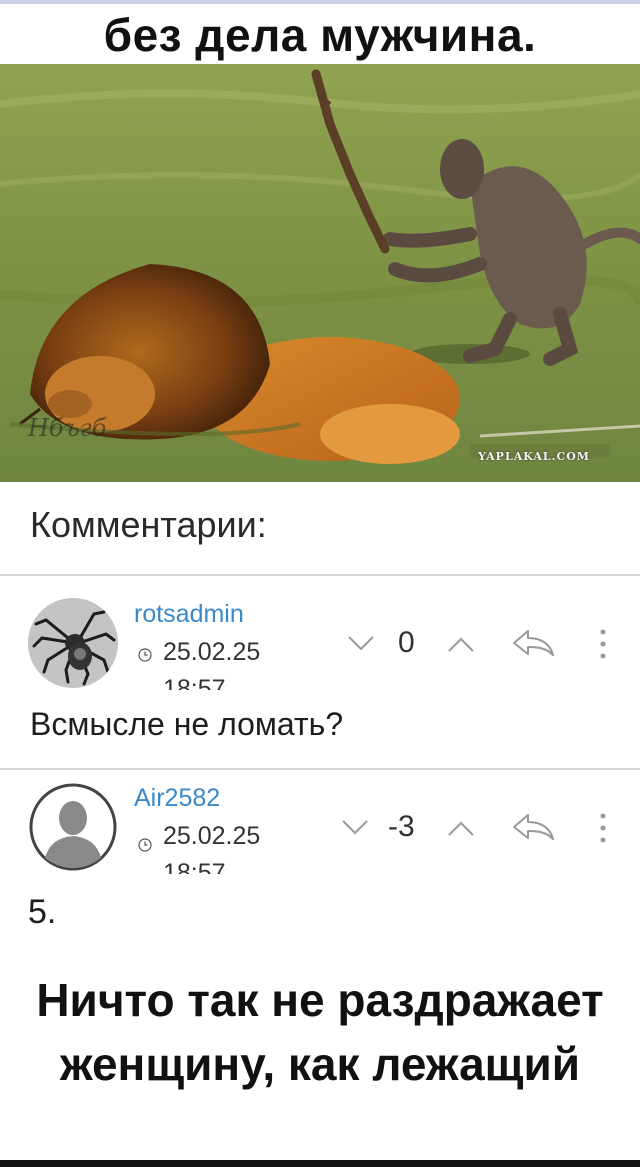  What do you see at coordinates (148, 524) in the screenshot?
I see `comments-heading: Комментарии:` at bounding box center [148, 524].